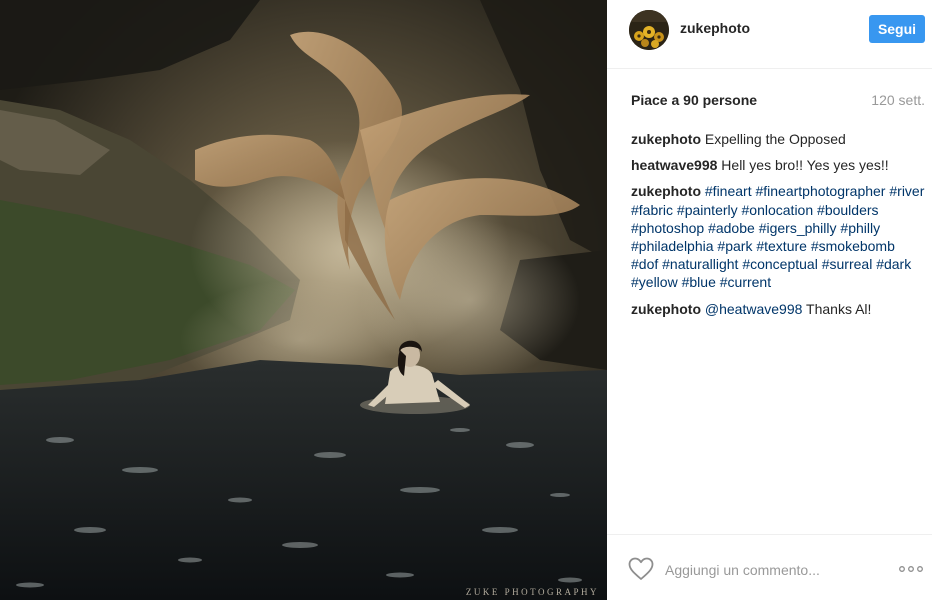 This screenshot has width=952, height=601. Describe the element at coordinates (754, 309) in the screenshot. I see `mention-link: @heatwave998` at that location.